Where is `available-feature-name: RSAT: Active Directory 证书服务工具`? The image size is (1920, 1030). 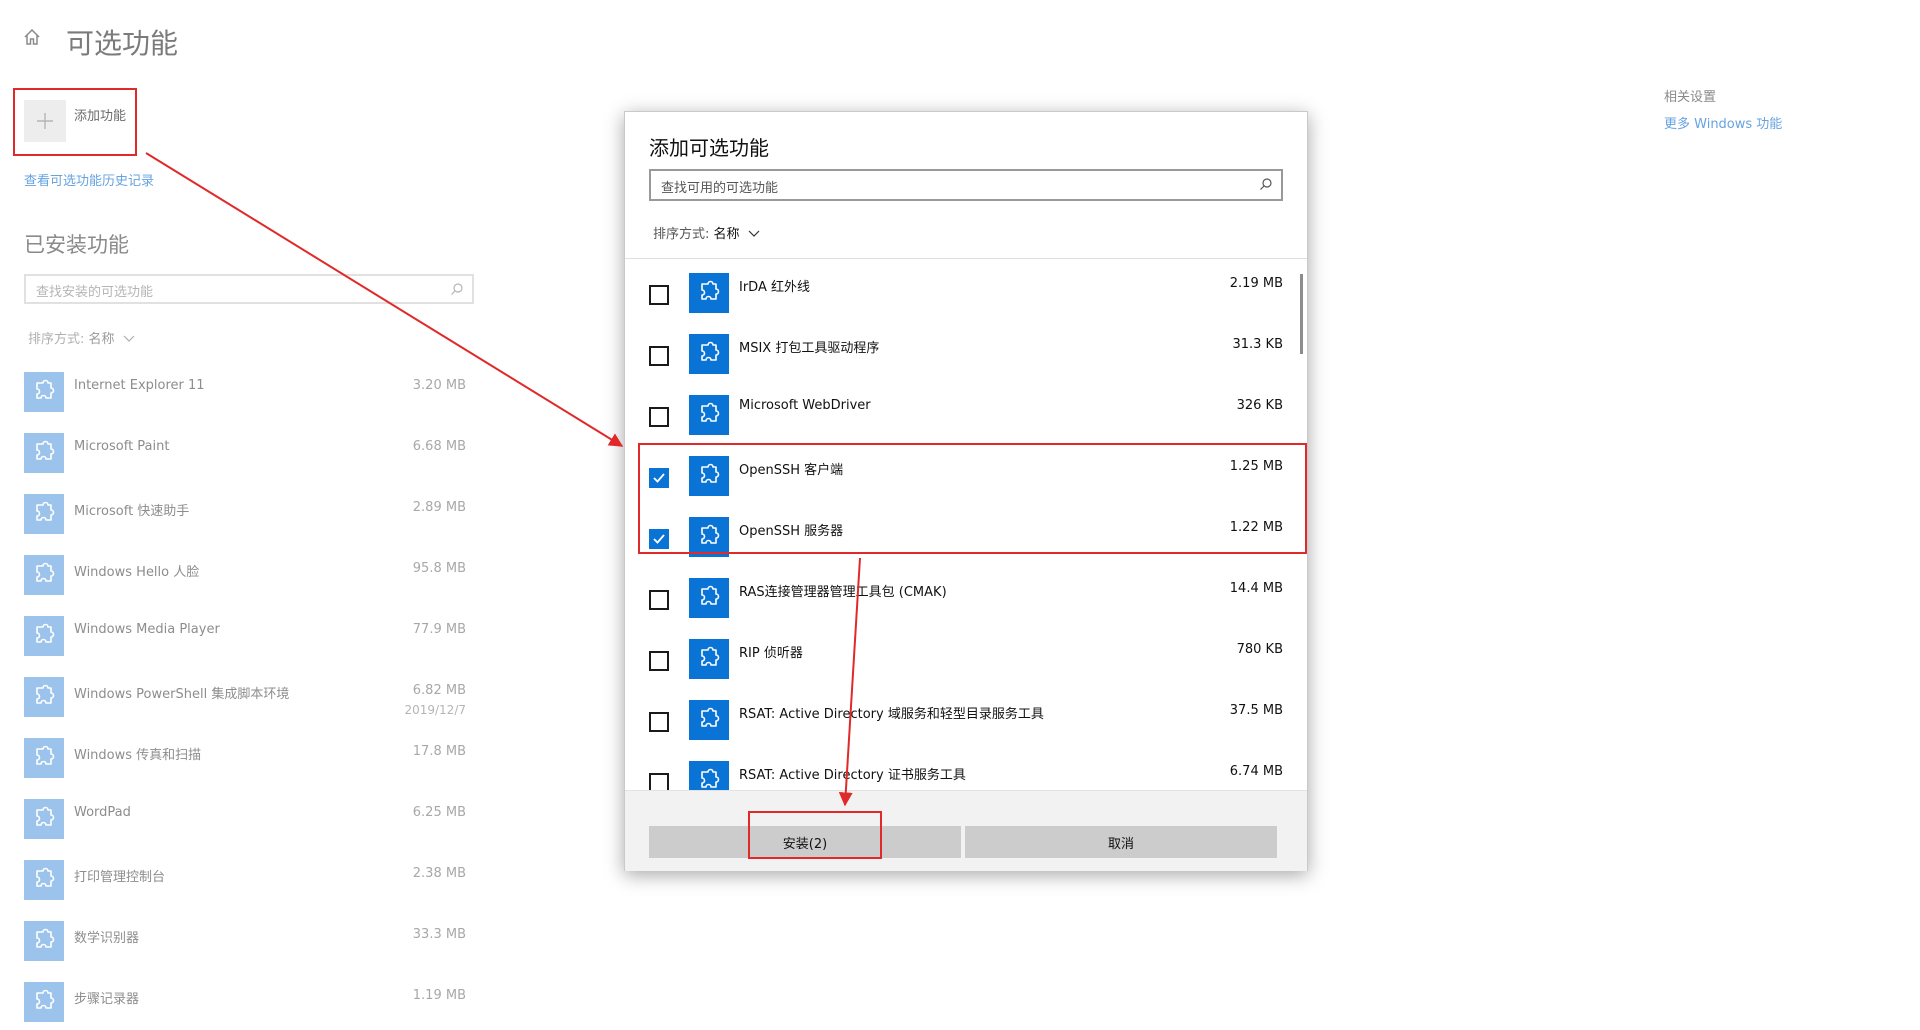 available-feature-name: RSAT: Active Directory 证书服务工具 is located at coordinates (852, 775).